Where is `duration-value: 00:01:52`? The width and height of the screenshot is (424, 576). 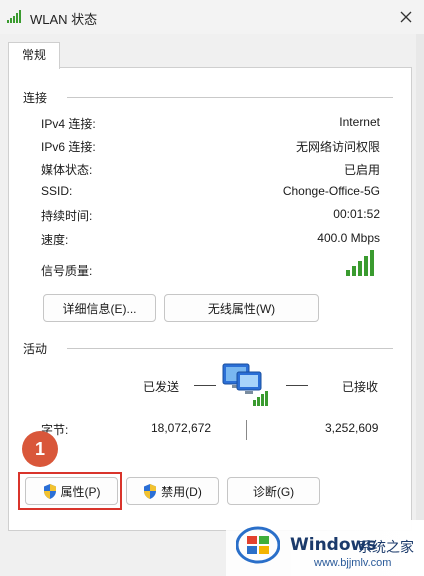 duration-value: 00:01:52 is located at coordinates (356, 214).